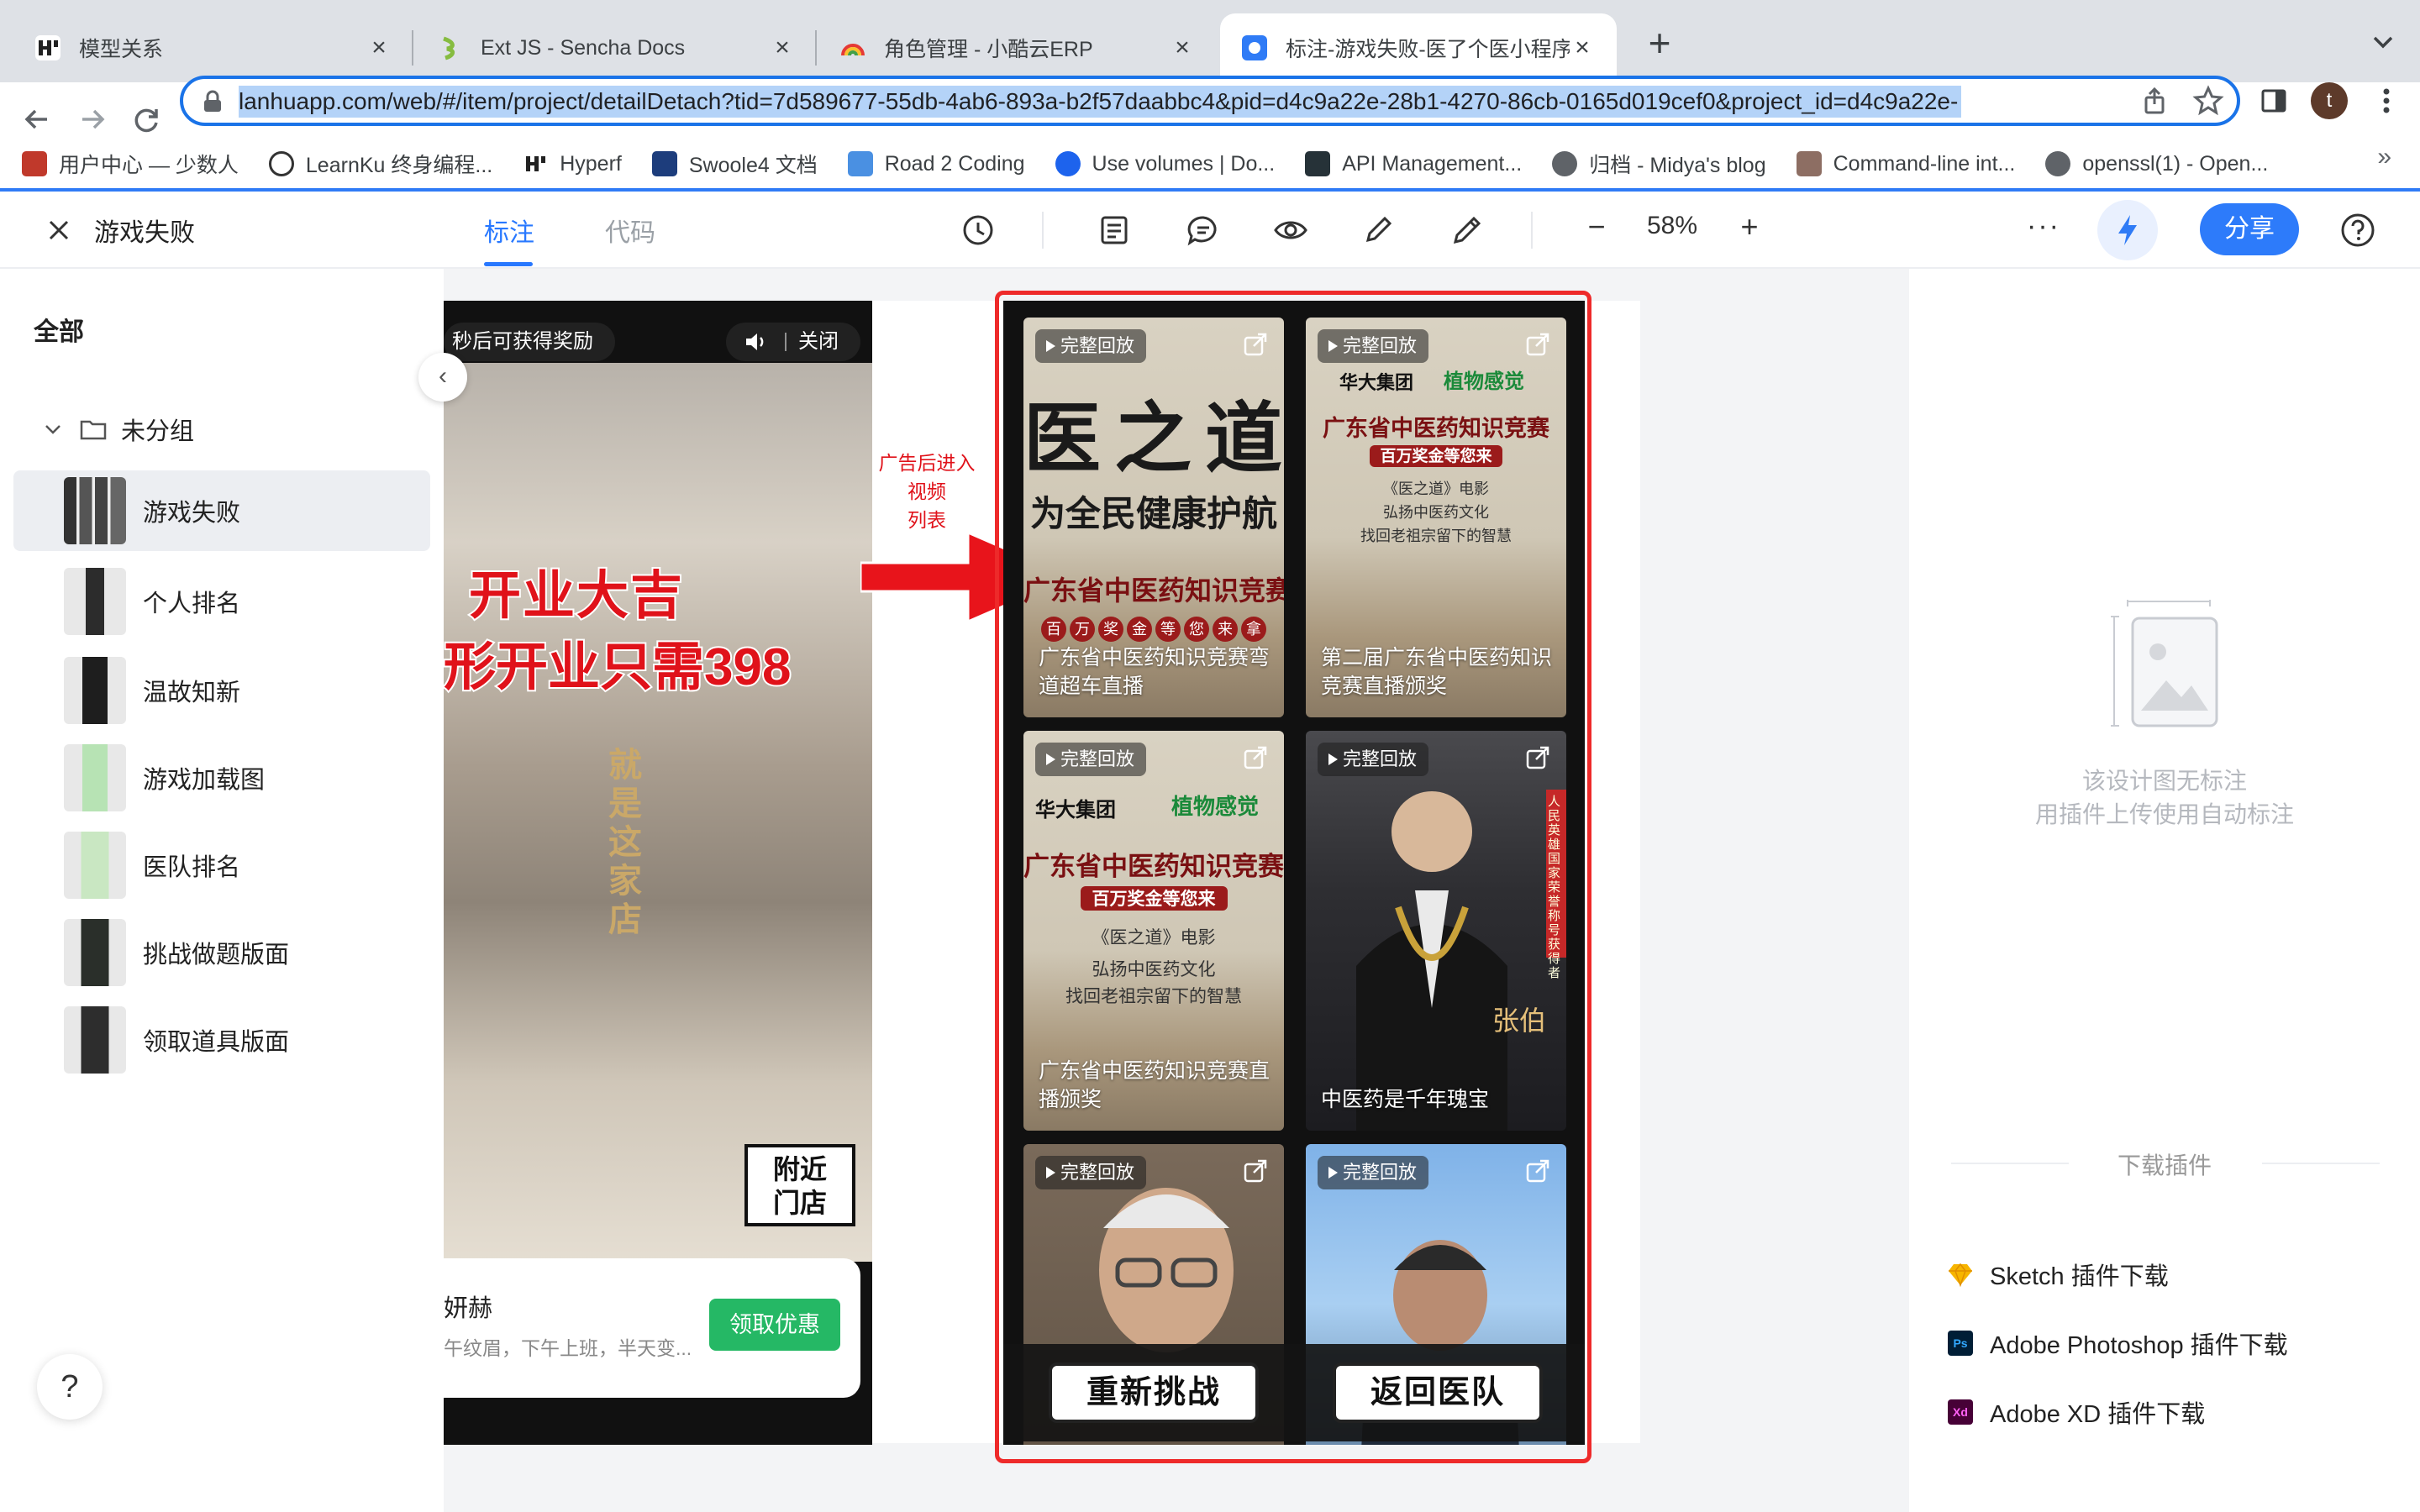 This screenshot has height=1512, width=2420. Describe the element at coordinates (734, 164) in the screenshot. I see `bookmark-4: Swoole4 文档` at that location.